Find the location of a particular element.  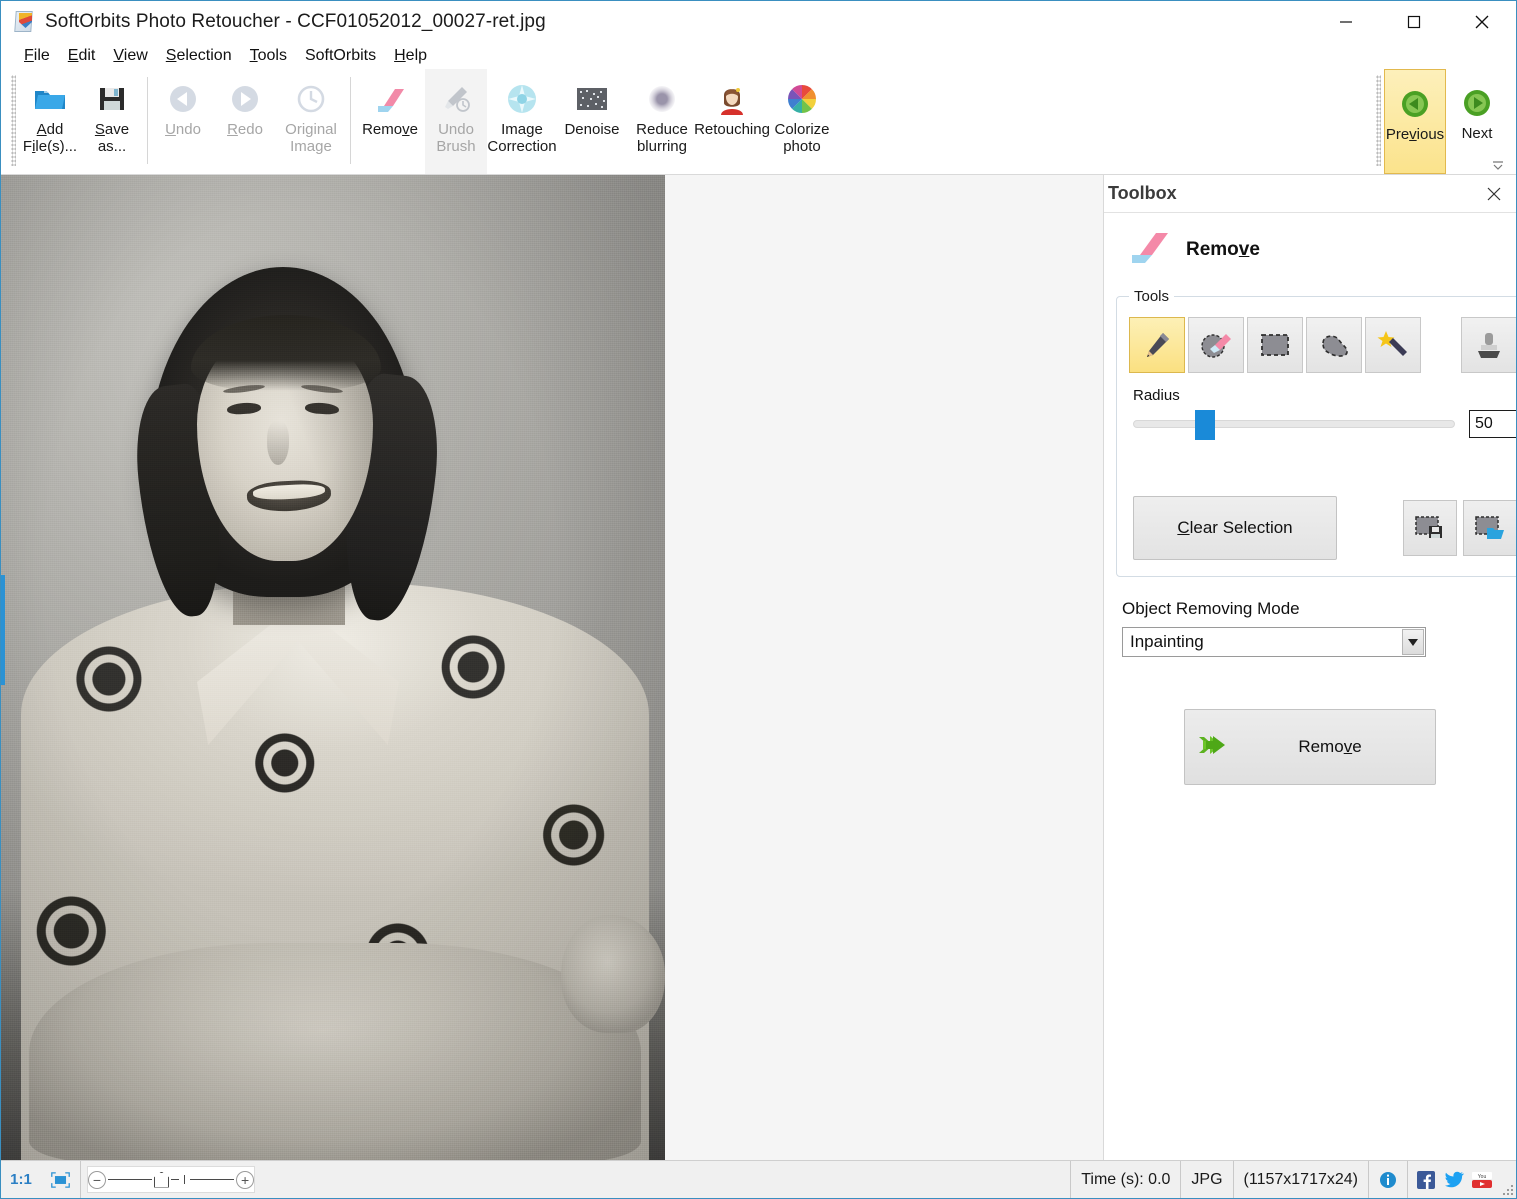

minimize-button is located at coordinates (1346, 22).